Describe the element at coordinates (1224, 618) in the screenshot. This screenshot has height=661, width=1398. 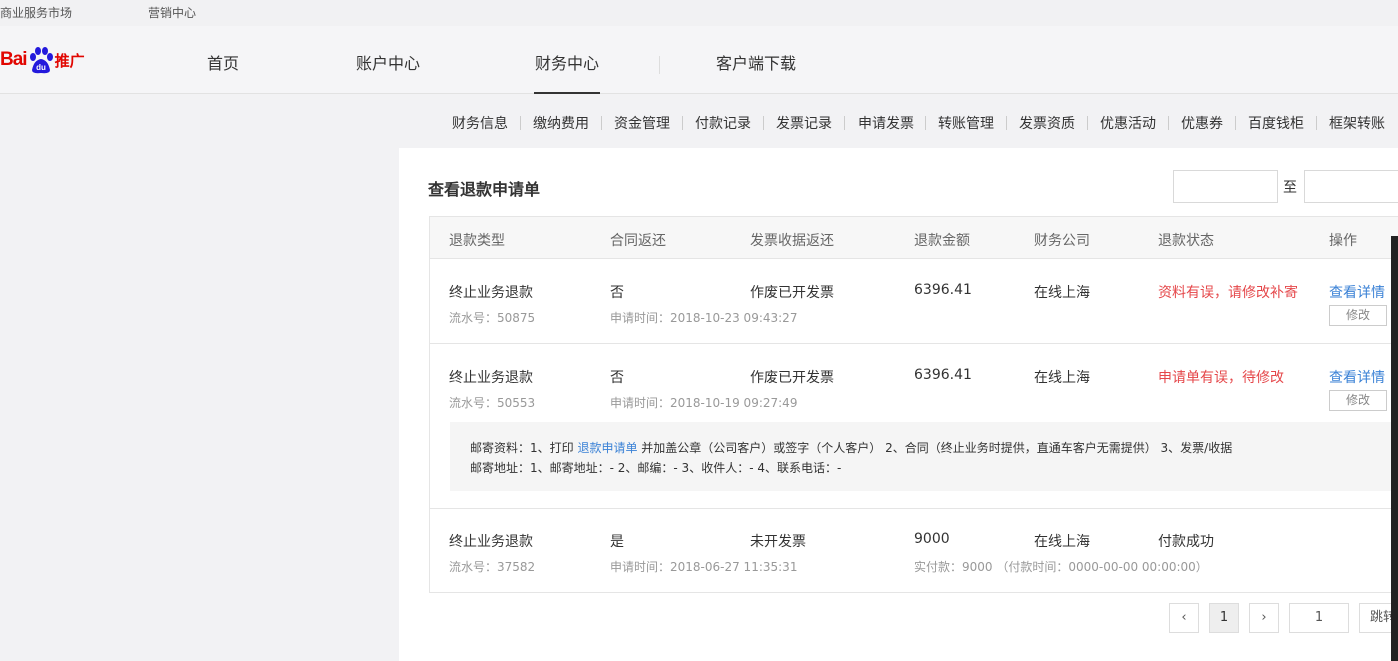
I see `pager-page-1: 1` at that location.